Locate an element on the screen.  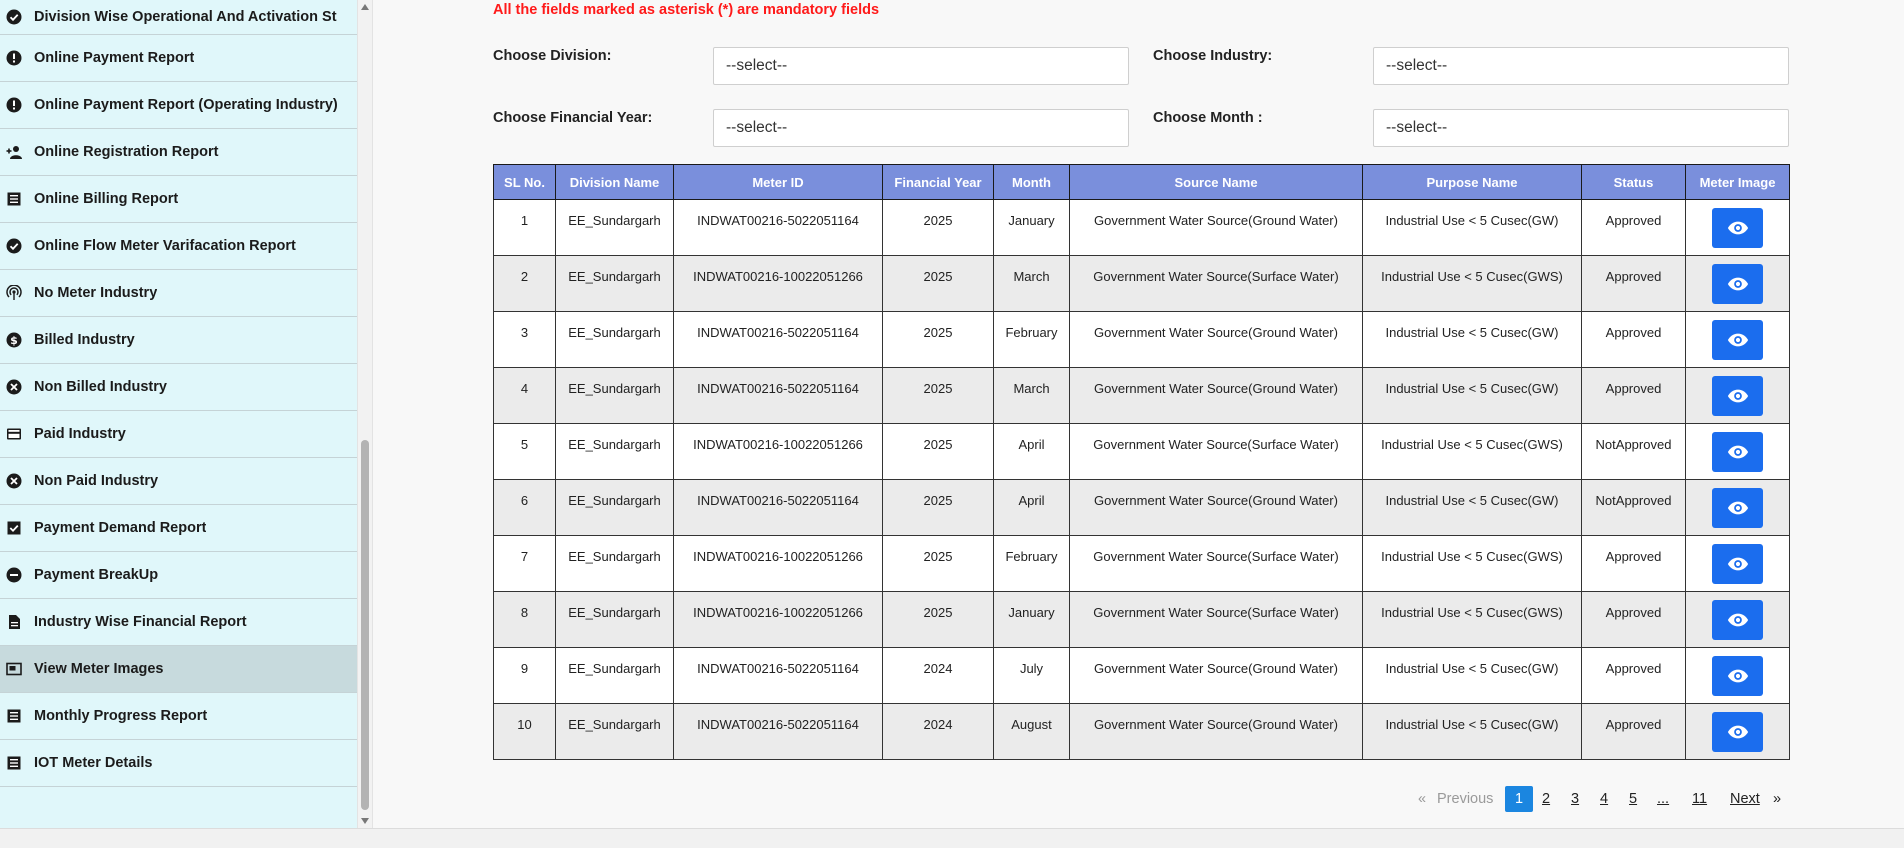
sidebar-item-label: Online Payment Report is located at coordinates (114, 58).